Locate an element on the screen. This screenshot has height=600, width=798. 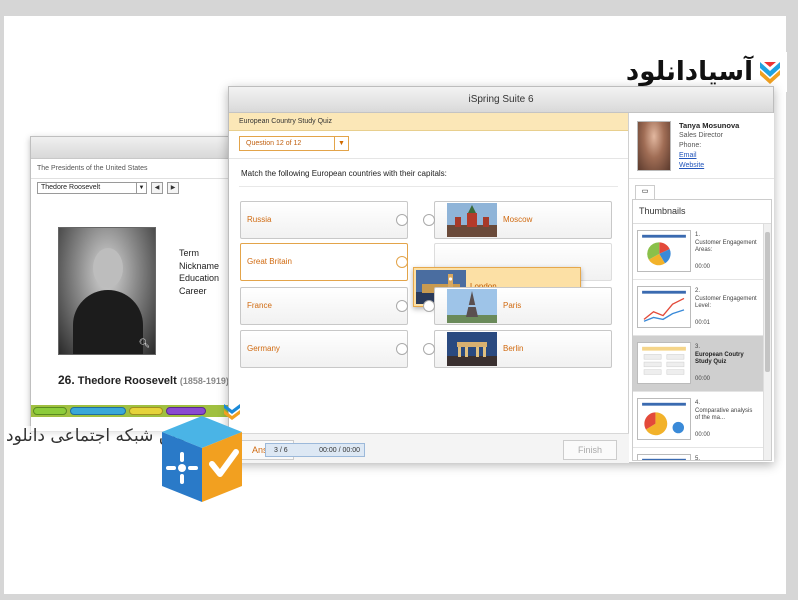
presidents-breadcrumb: The Presidents of the United States is located at coordinates (135, 169).